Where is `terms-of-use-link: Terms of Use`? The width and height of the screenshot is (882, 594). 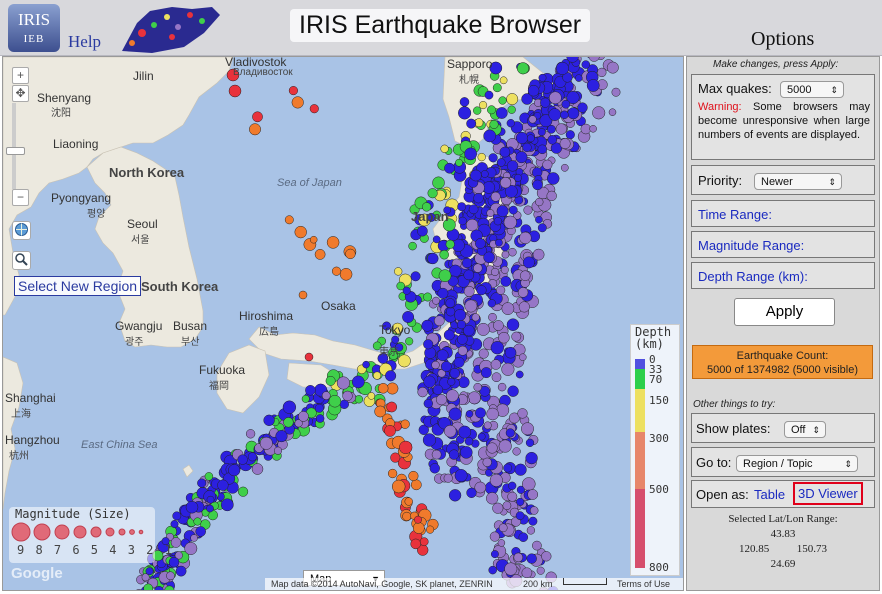 terms-of-use-link: Terms of Use is located at coordinates (643, 584).